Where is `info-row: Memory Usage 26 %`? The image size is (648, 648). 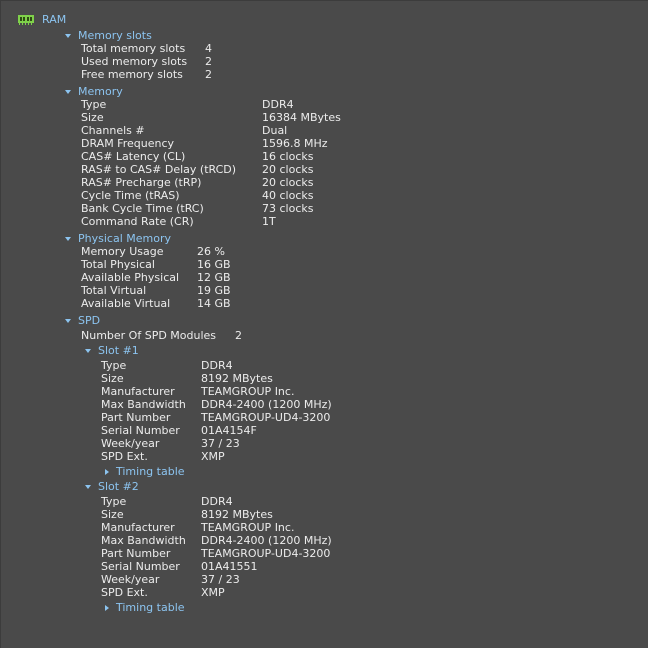
info-row: Memory Usage 26 % is located at coordinates (156, 251).